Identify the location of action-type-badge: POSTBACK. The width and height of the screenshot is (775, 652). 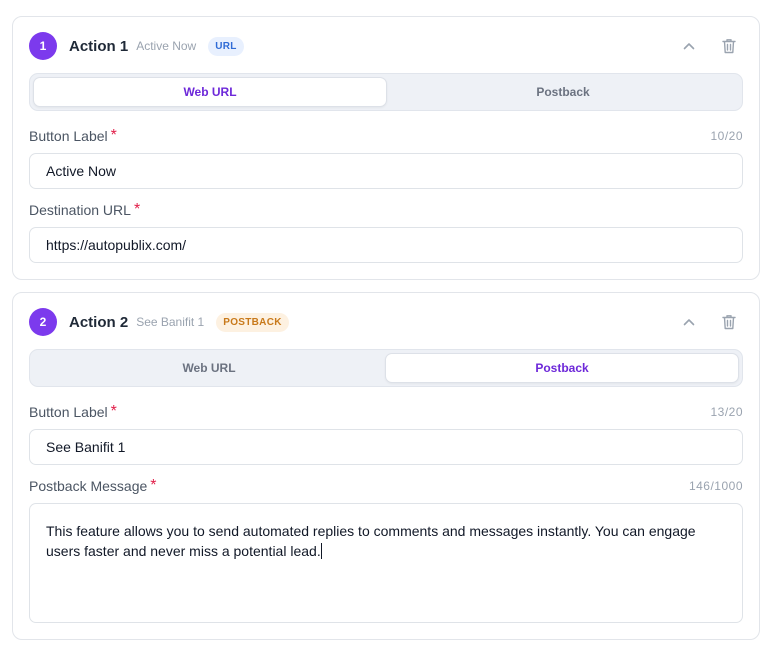
(252, 322).